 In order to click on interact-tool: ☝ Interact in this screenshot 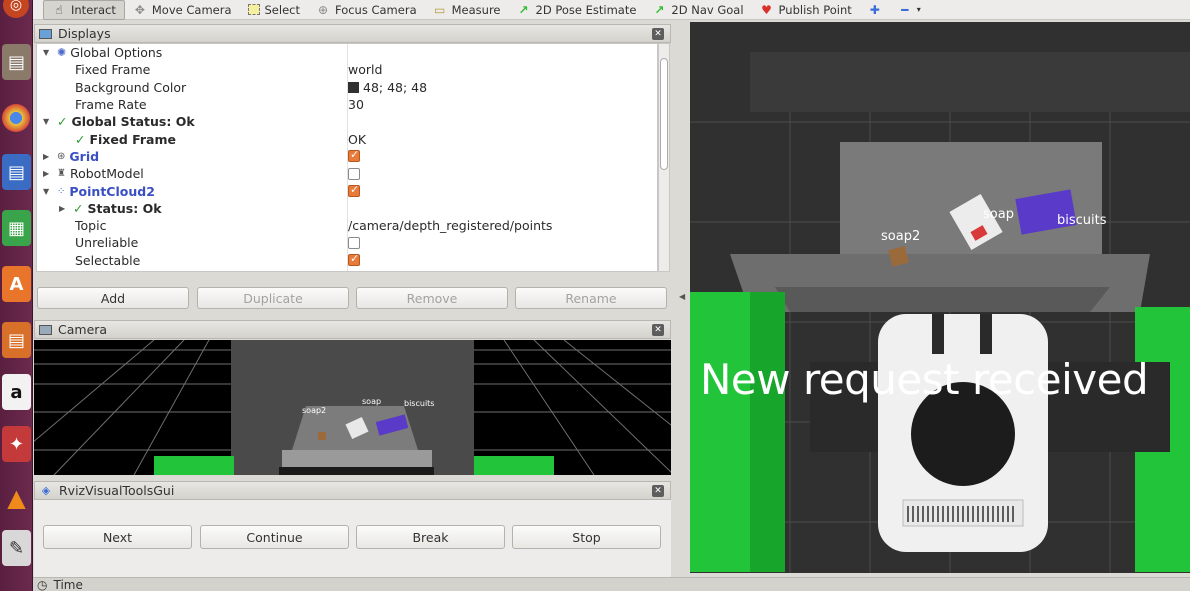, I will do `click(84, 10)`.